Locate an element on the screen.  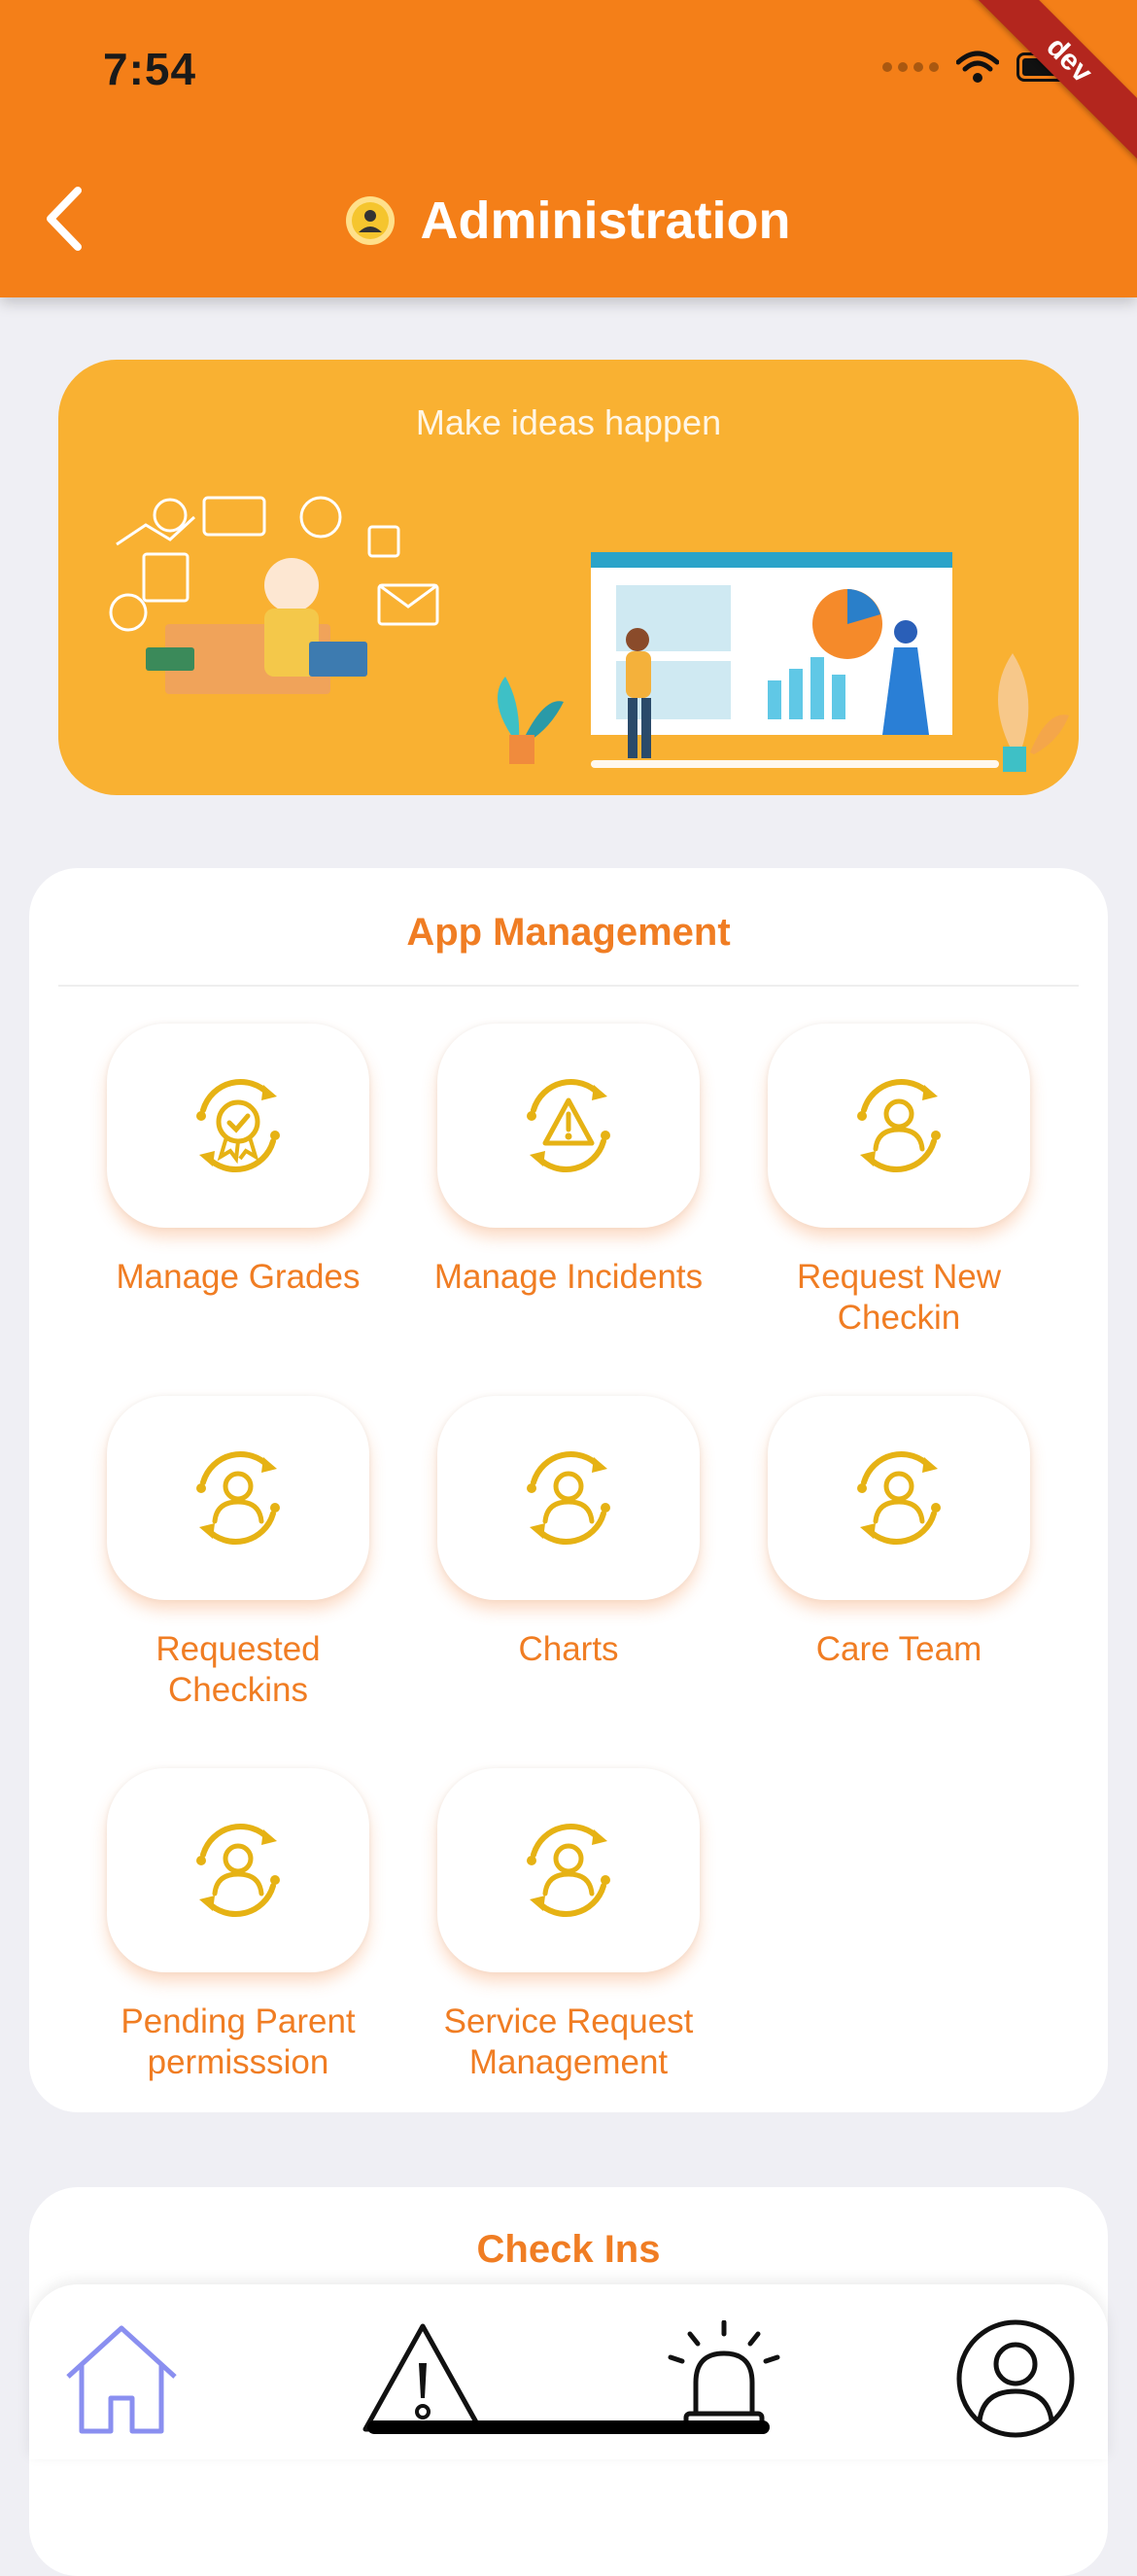
tile-manage-incidents: Manage Incidents is located at coordinates (568, 1161).